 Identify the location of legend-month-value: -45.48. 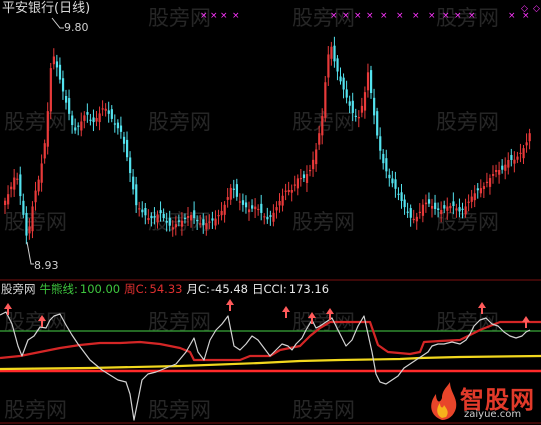
(229, 289).